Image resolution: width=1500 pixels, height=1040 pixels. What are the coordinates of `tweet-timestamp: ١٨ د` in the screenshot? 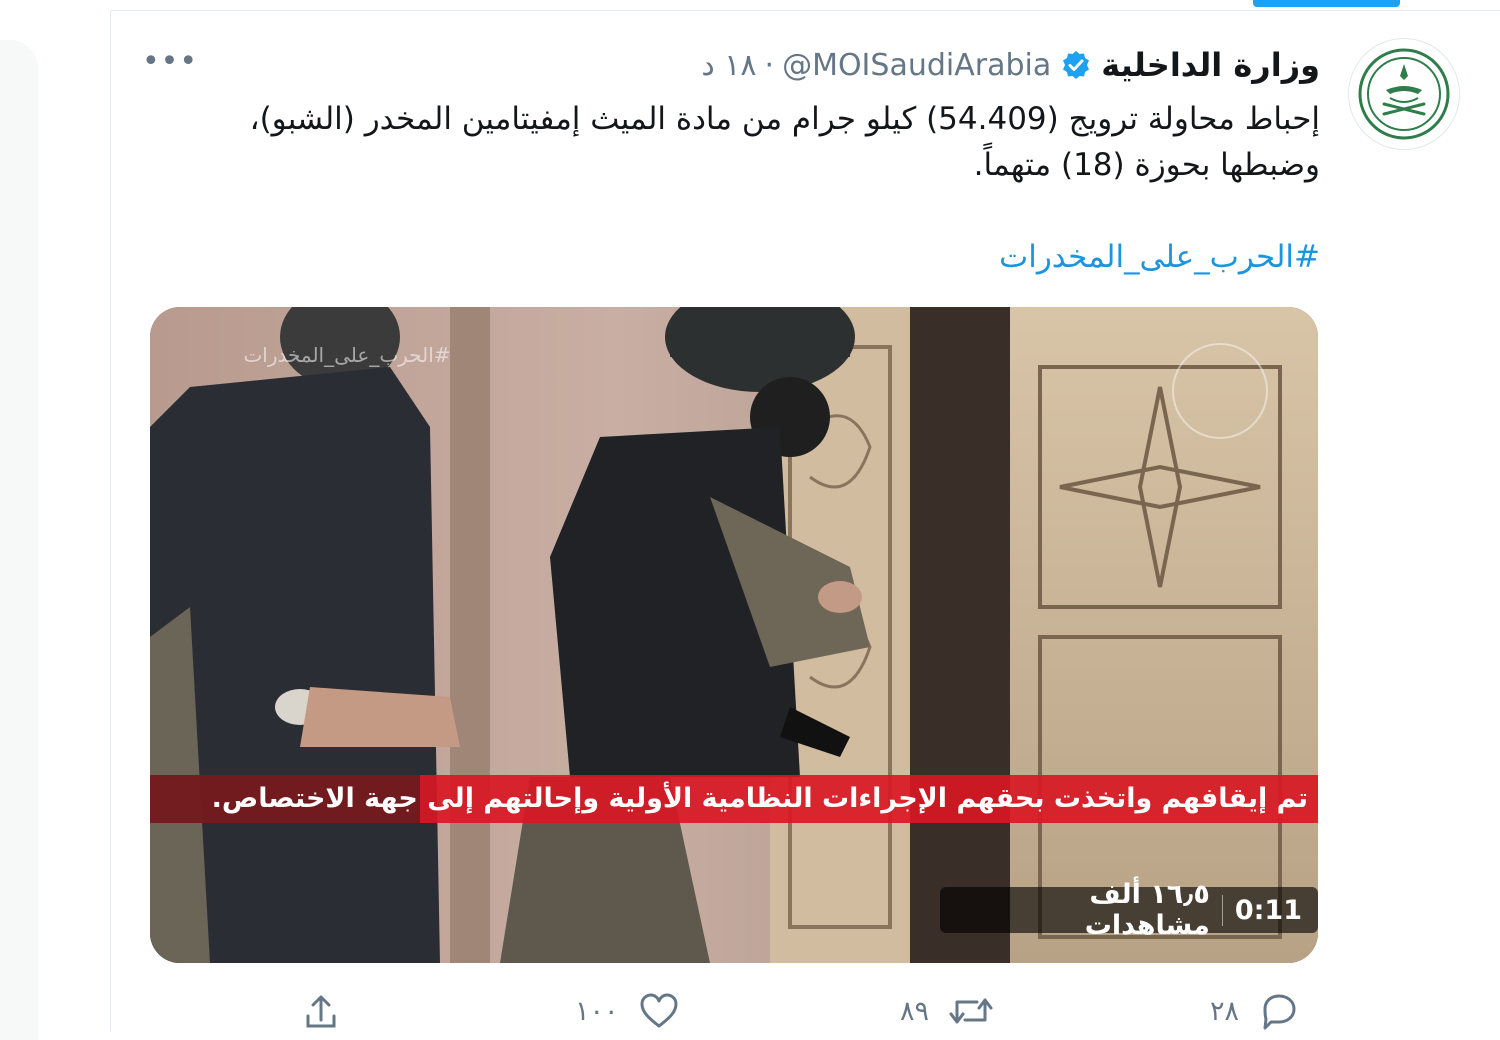 It's located at (728, 65).